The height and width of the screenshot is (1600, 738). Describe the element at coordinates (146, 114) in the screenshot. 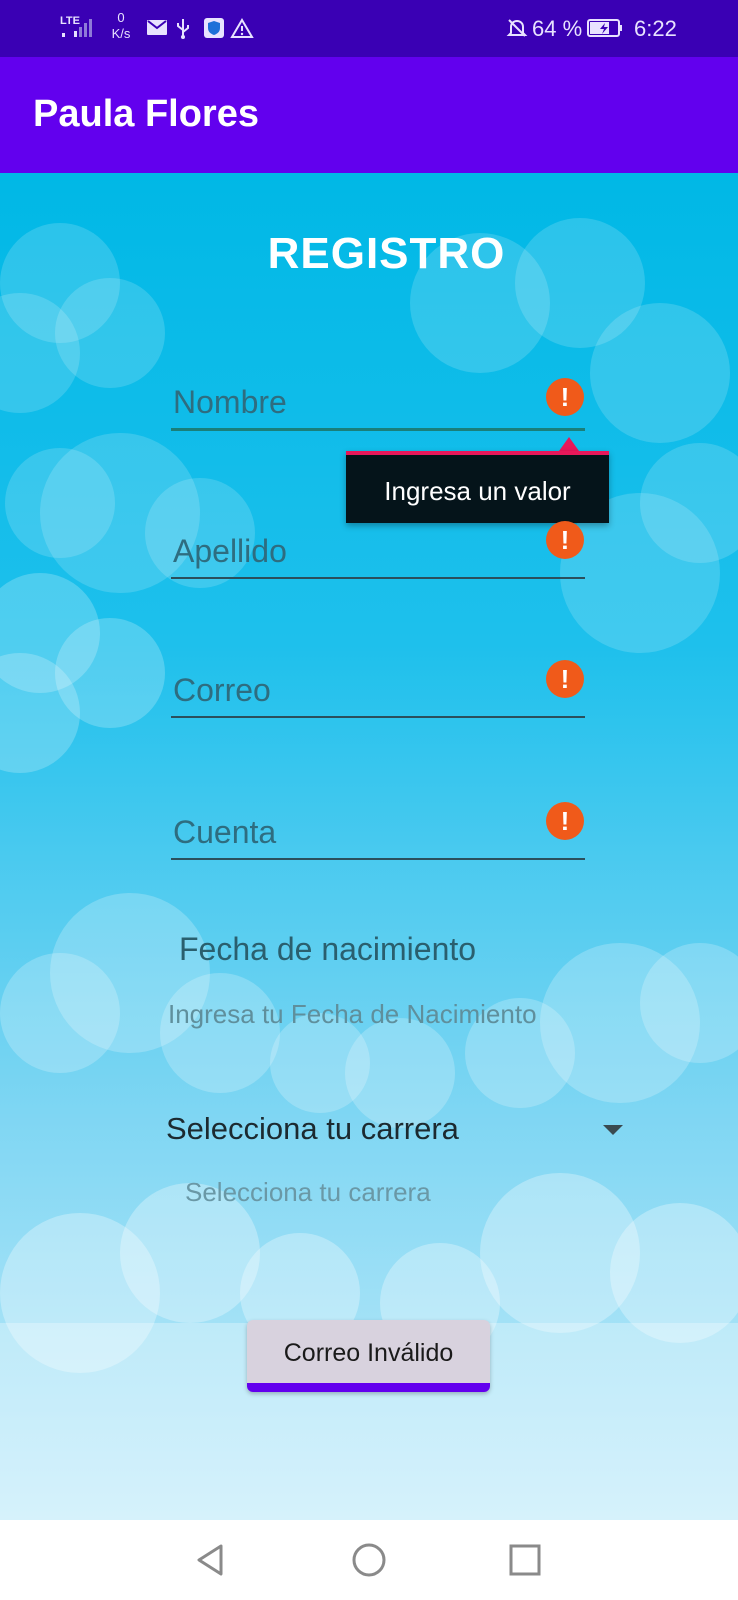

I see `app-title: Paula Flores` at that location.